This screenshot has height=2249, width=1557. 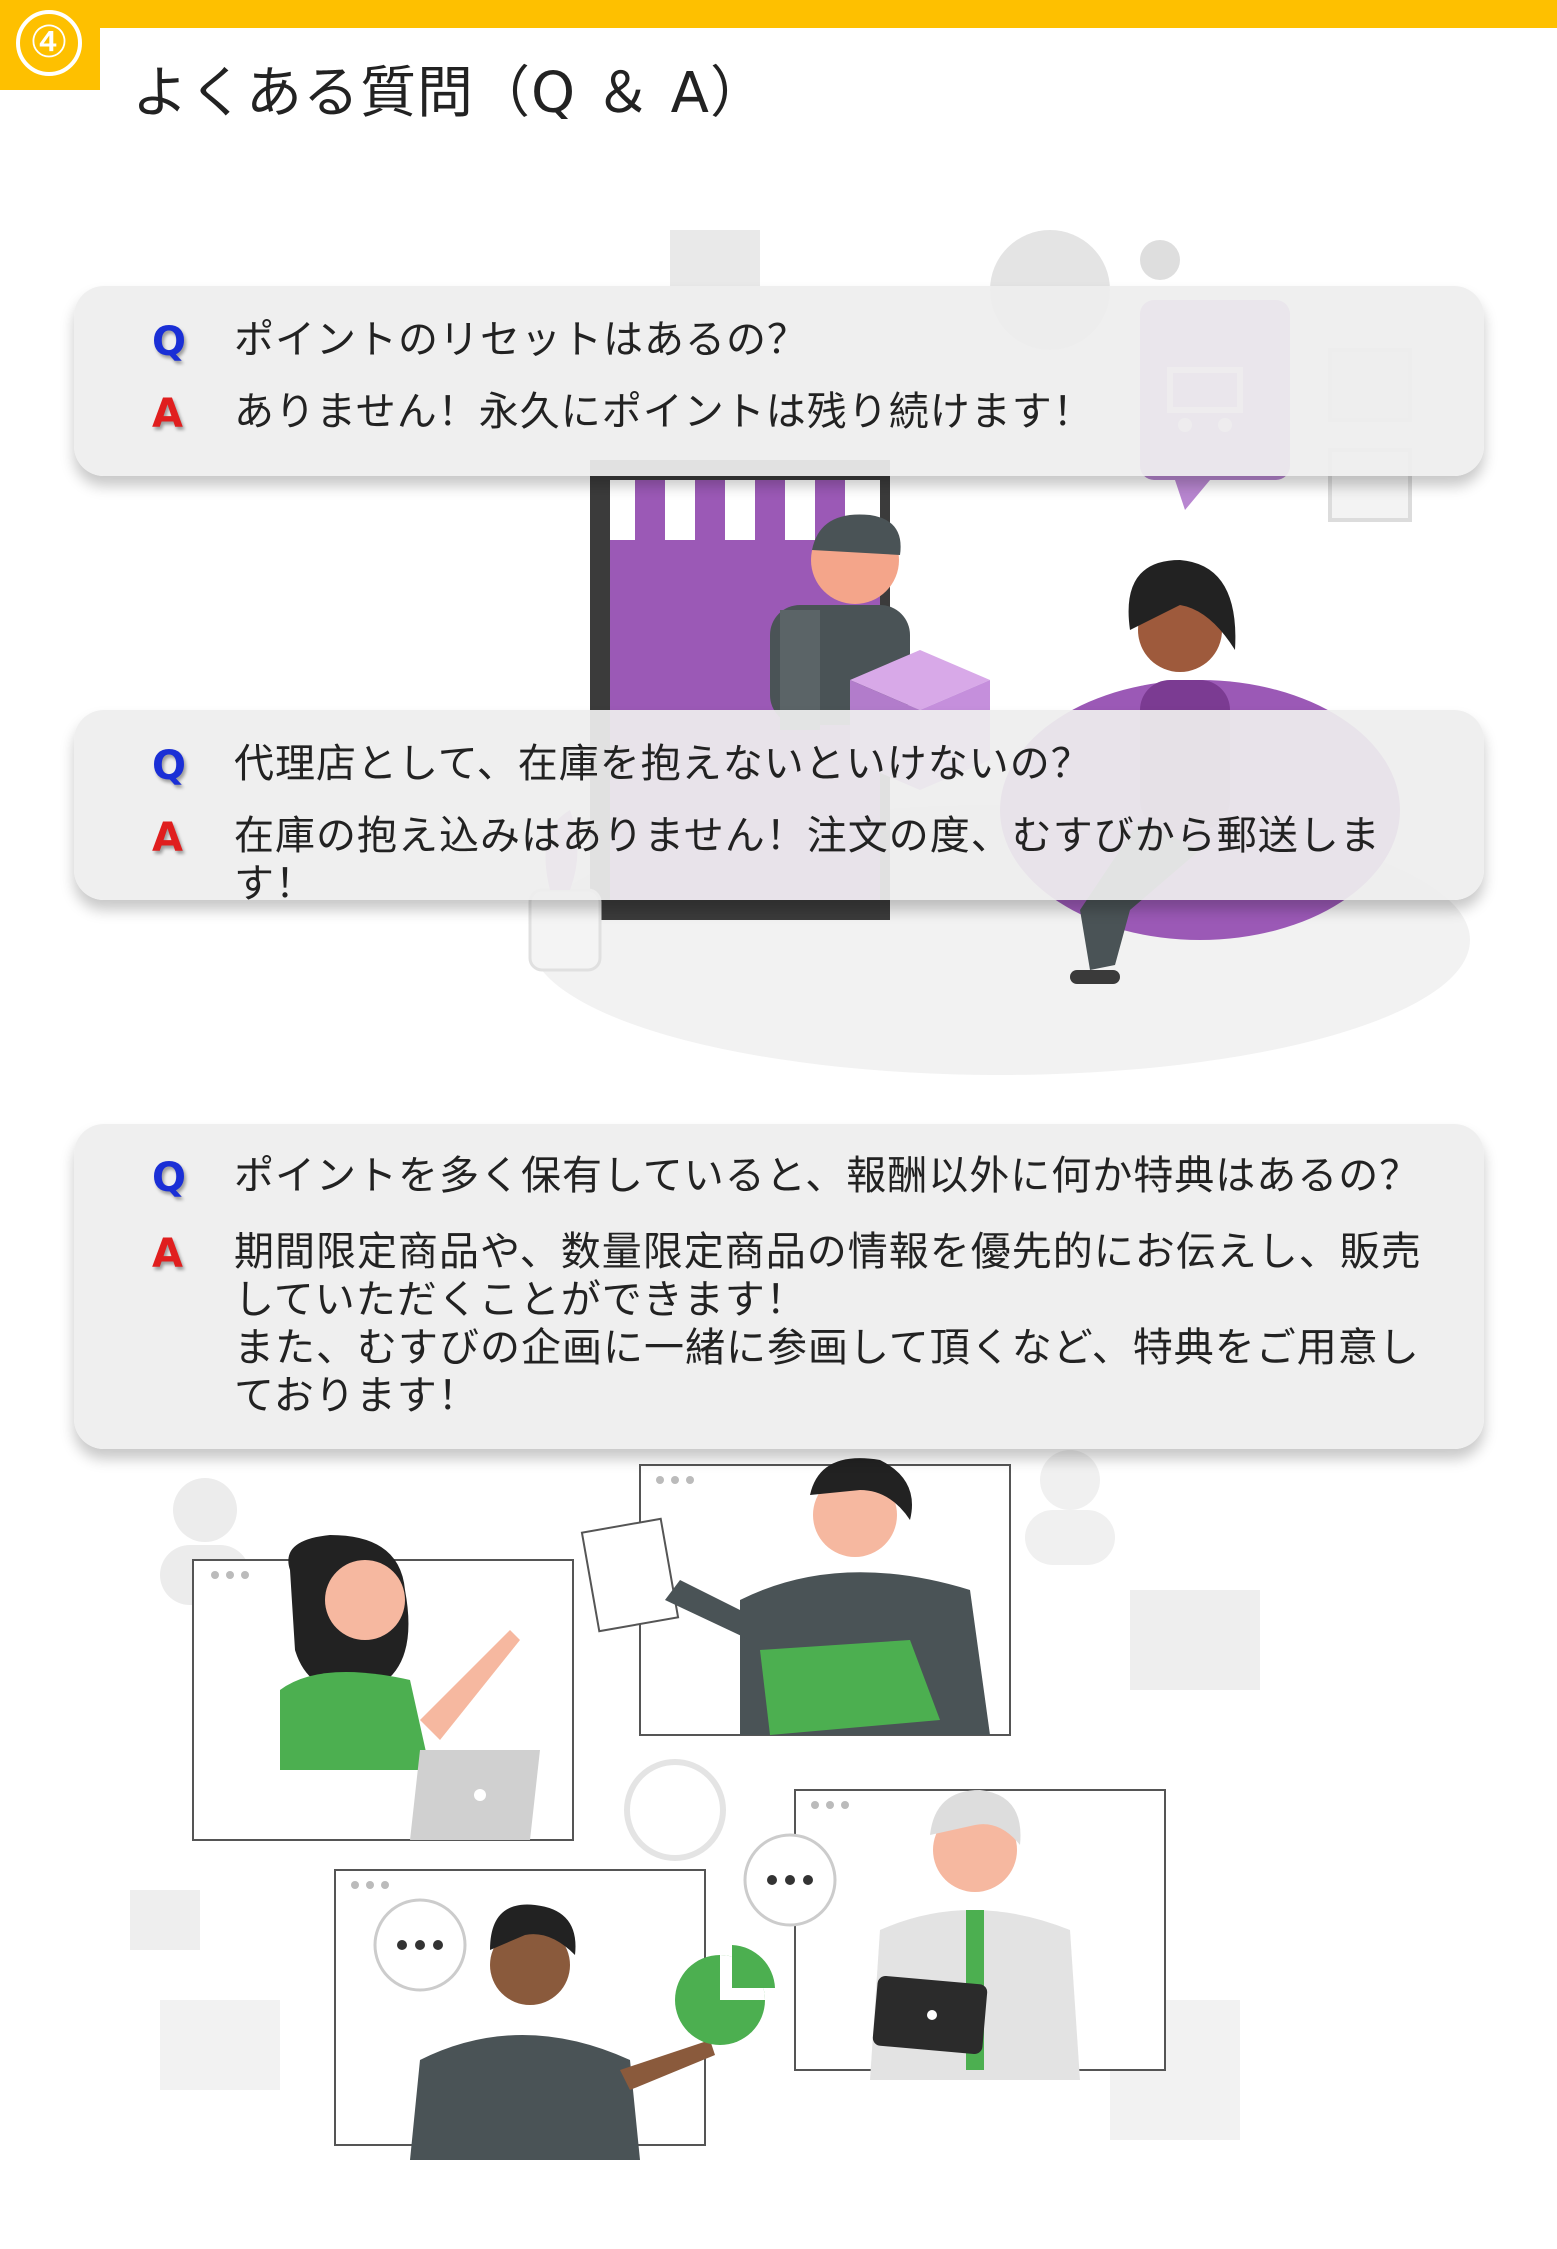 I want to click on faq-answer-row: A ありません！永久にポイントは残り続けます！, so click(x=798, y=414).